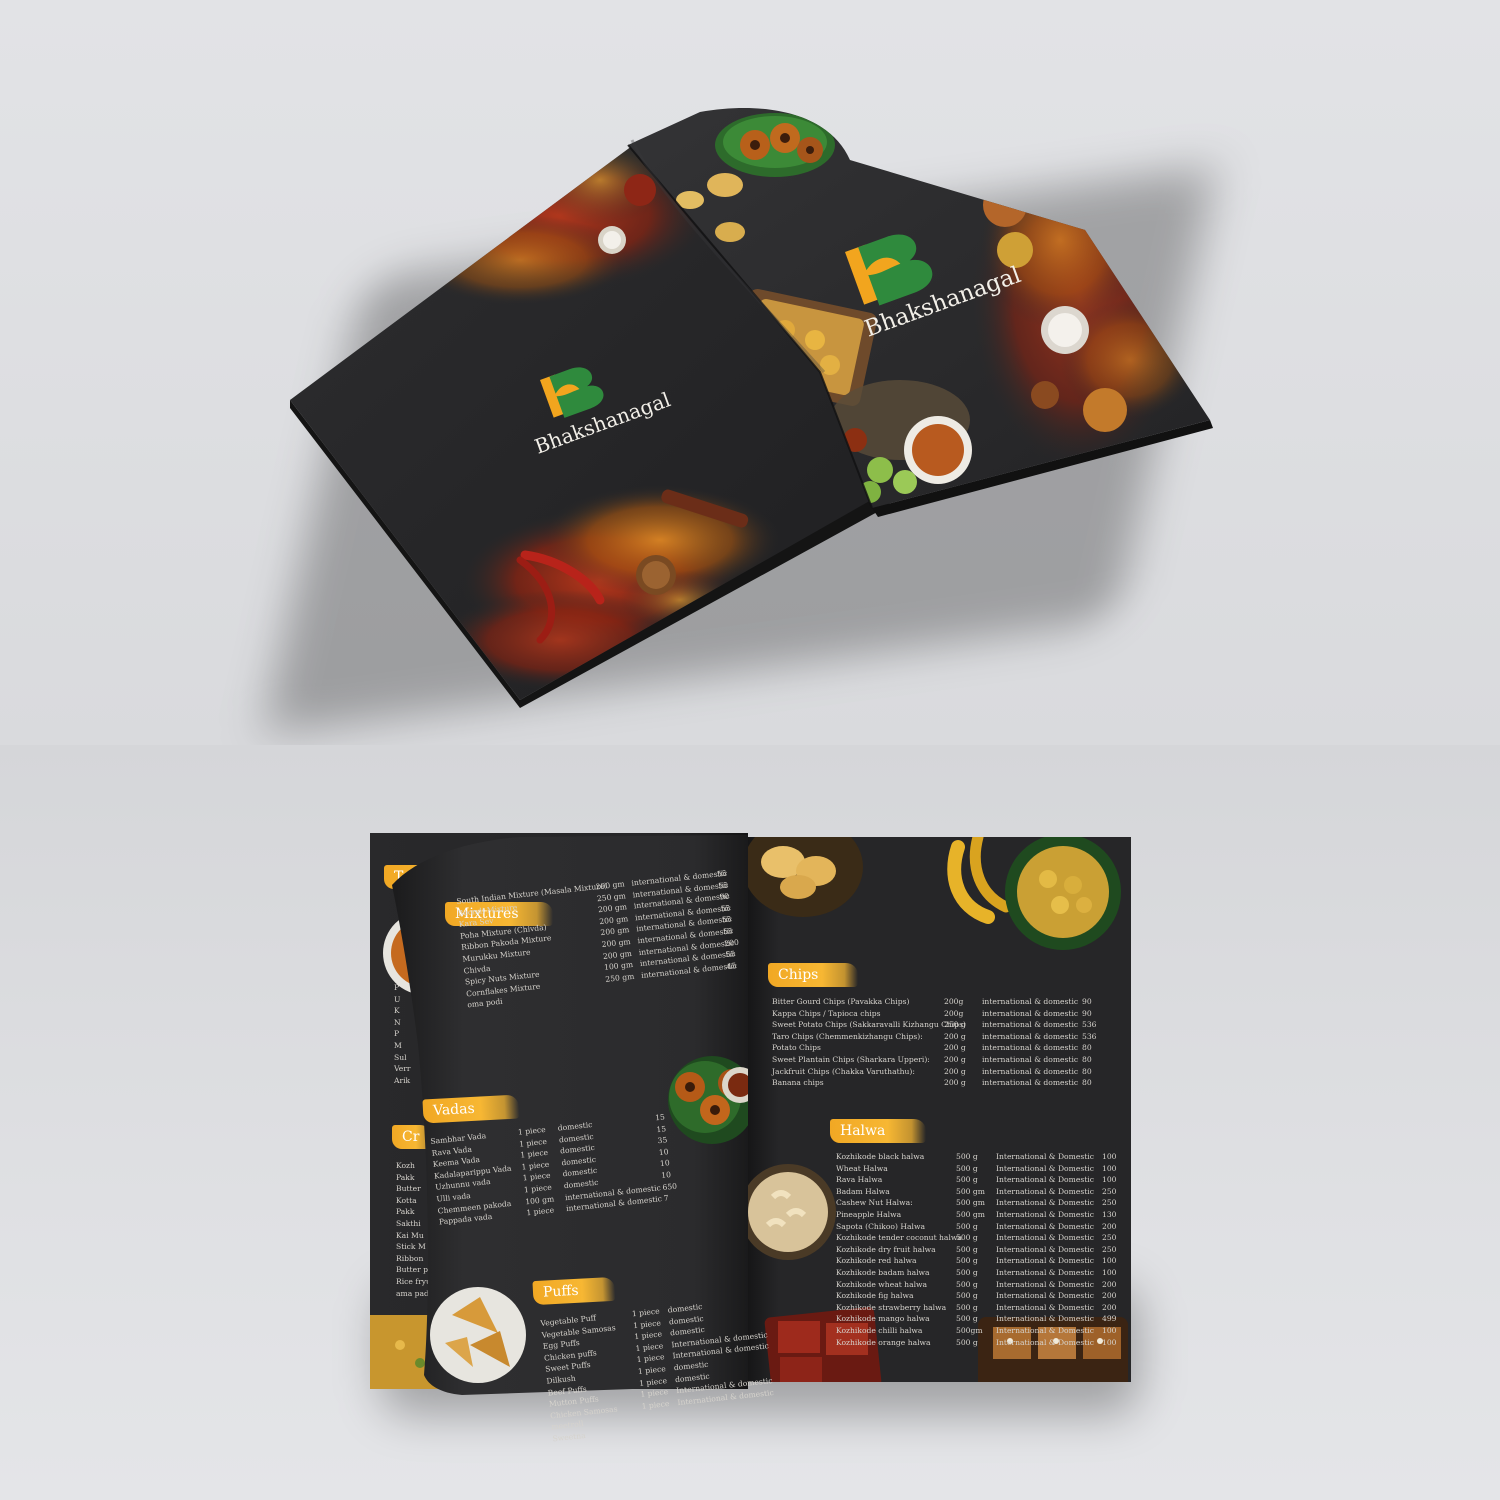  Describe the element at coordinates (561, 1379) in the screenshot. I see `puffs-name: Dilkush` at that location.